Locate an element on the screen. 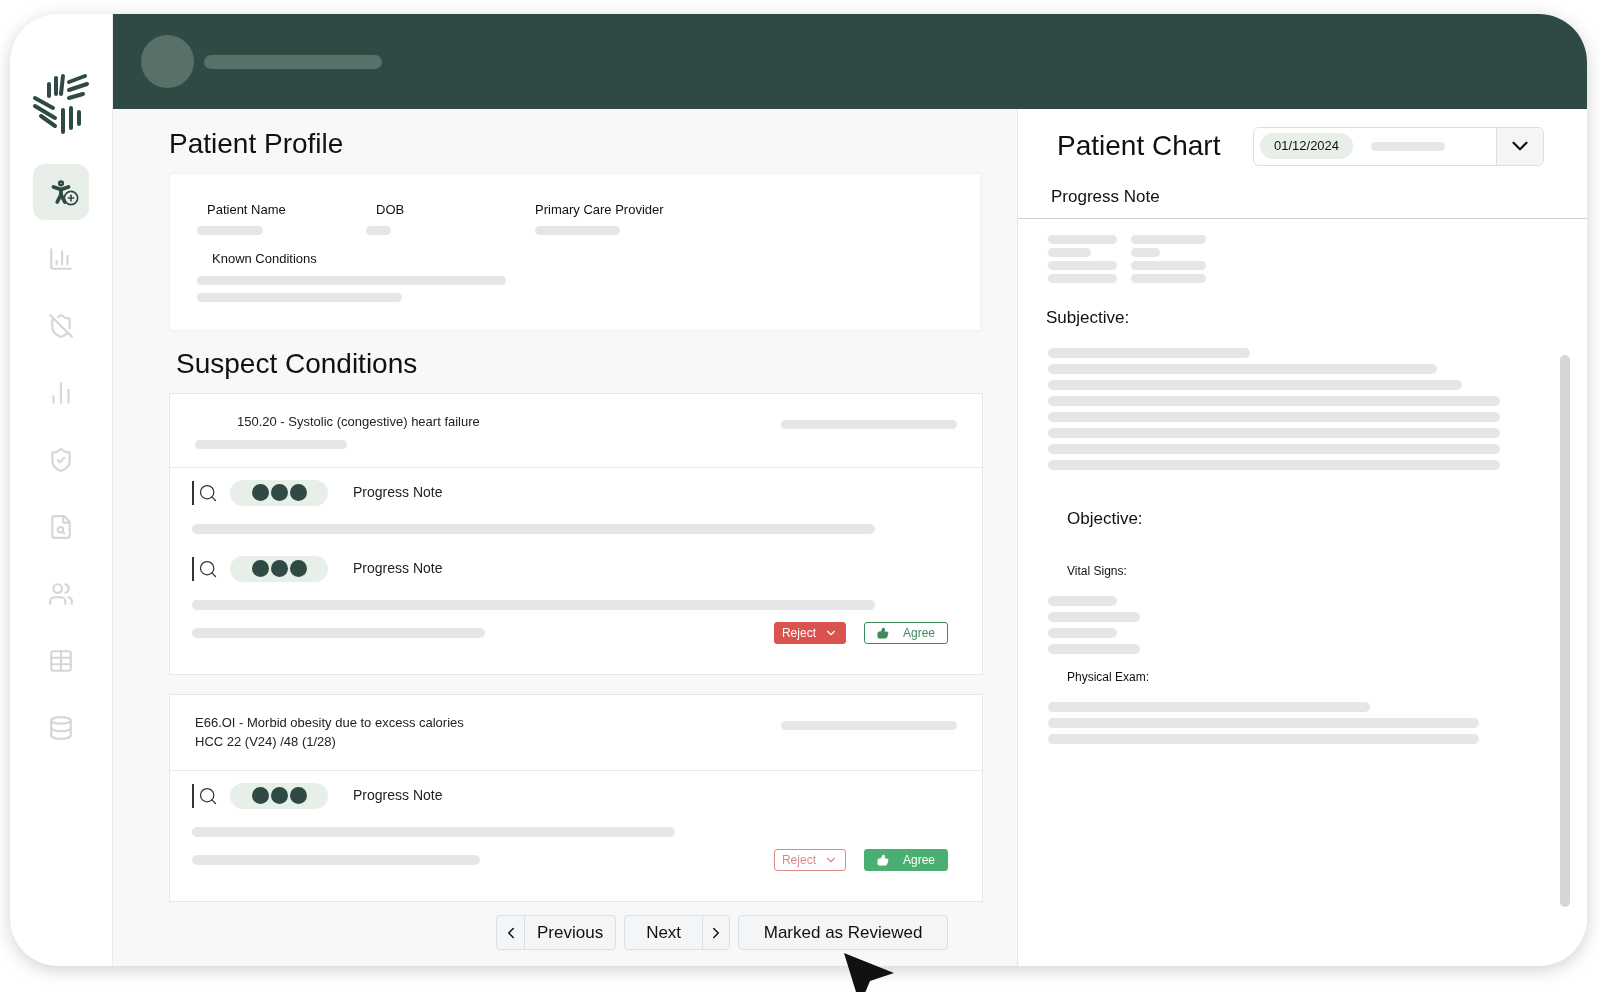 This screenshot has height=992, width=1600. panel-title: Patient Chart is located at coordinates (1139, 146).